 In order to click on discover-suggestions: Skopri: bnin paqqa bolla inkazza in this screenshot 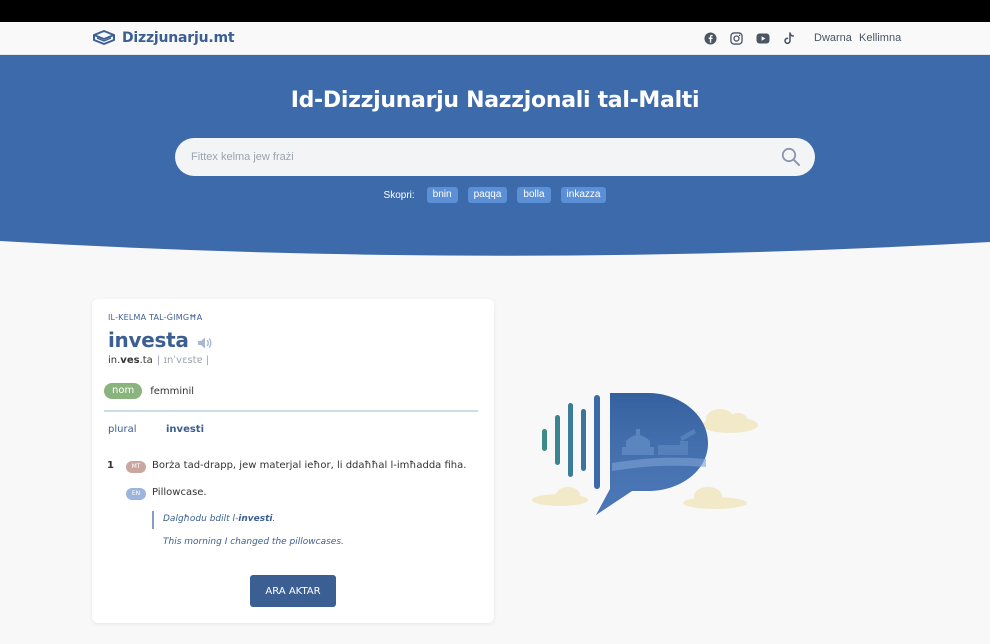, I will do `click(495, 195)`.